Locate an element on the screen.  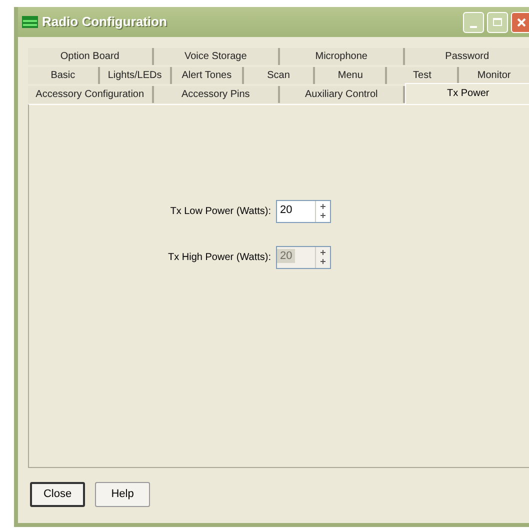
tab: Monitor is located at coordinates (494, 75).